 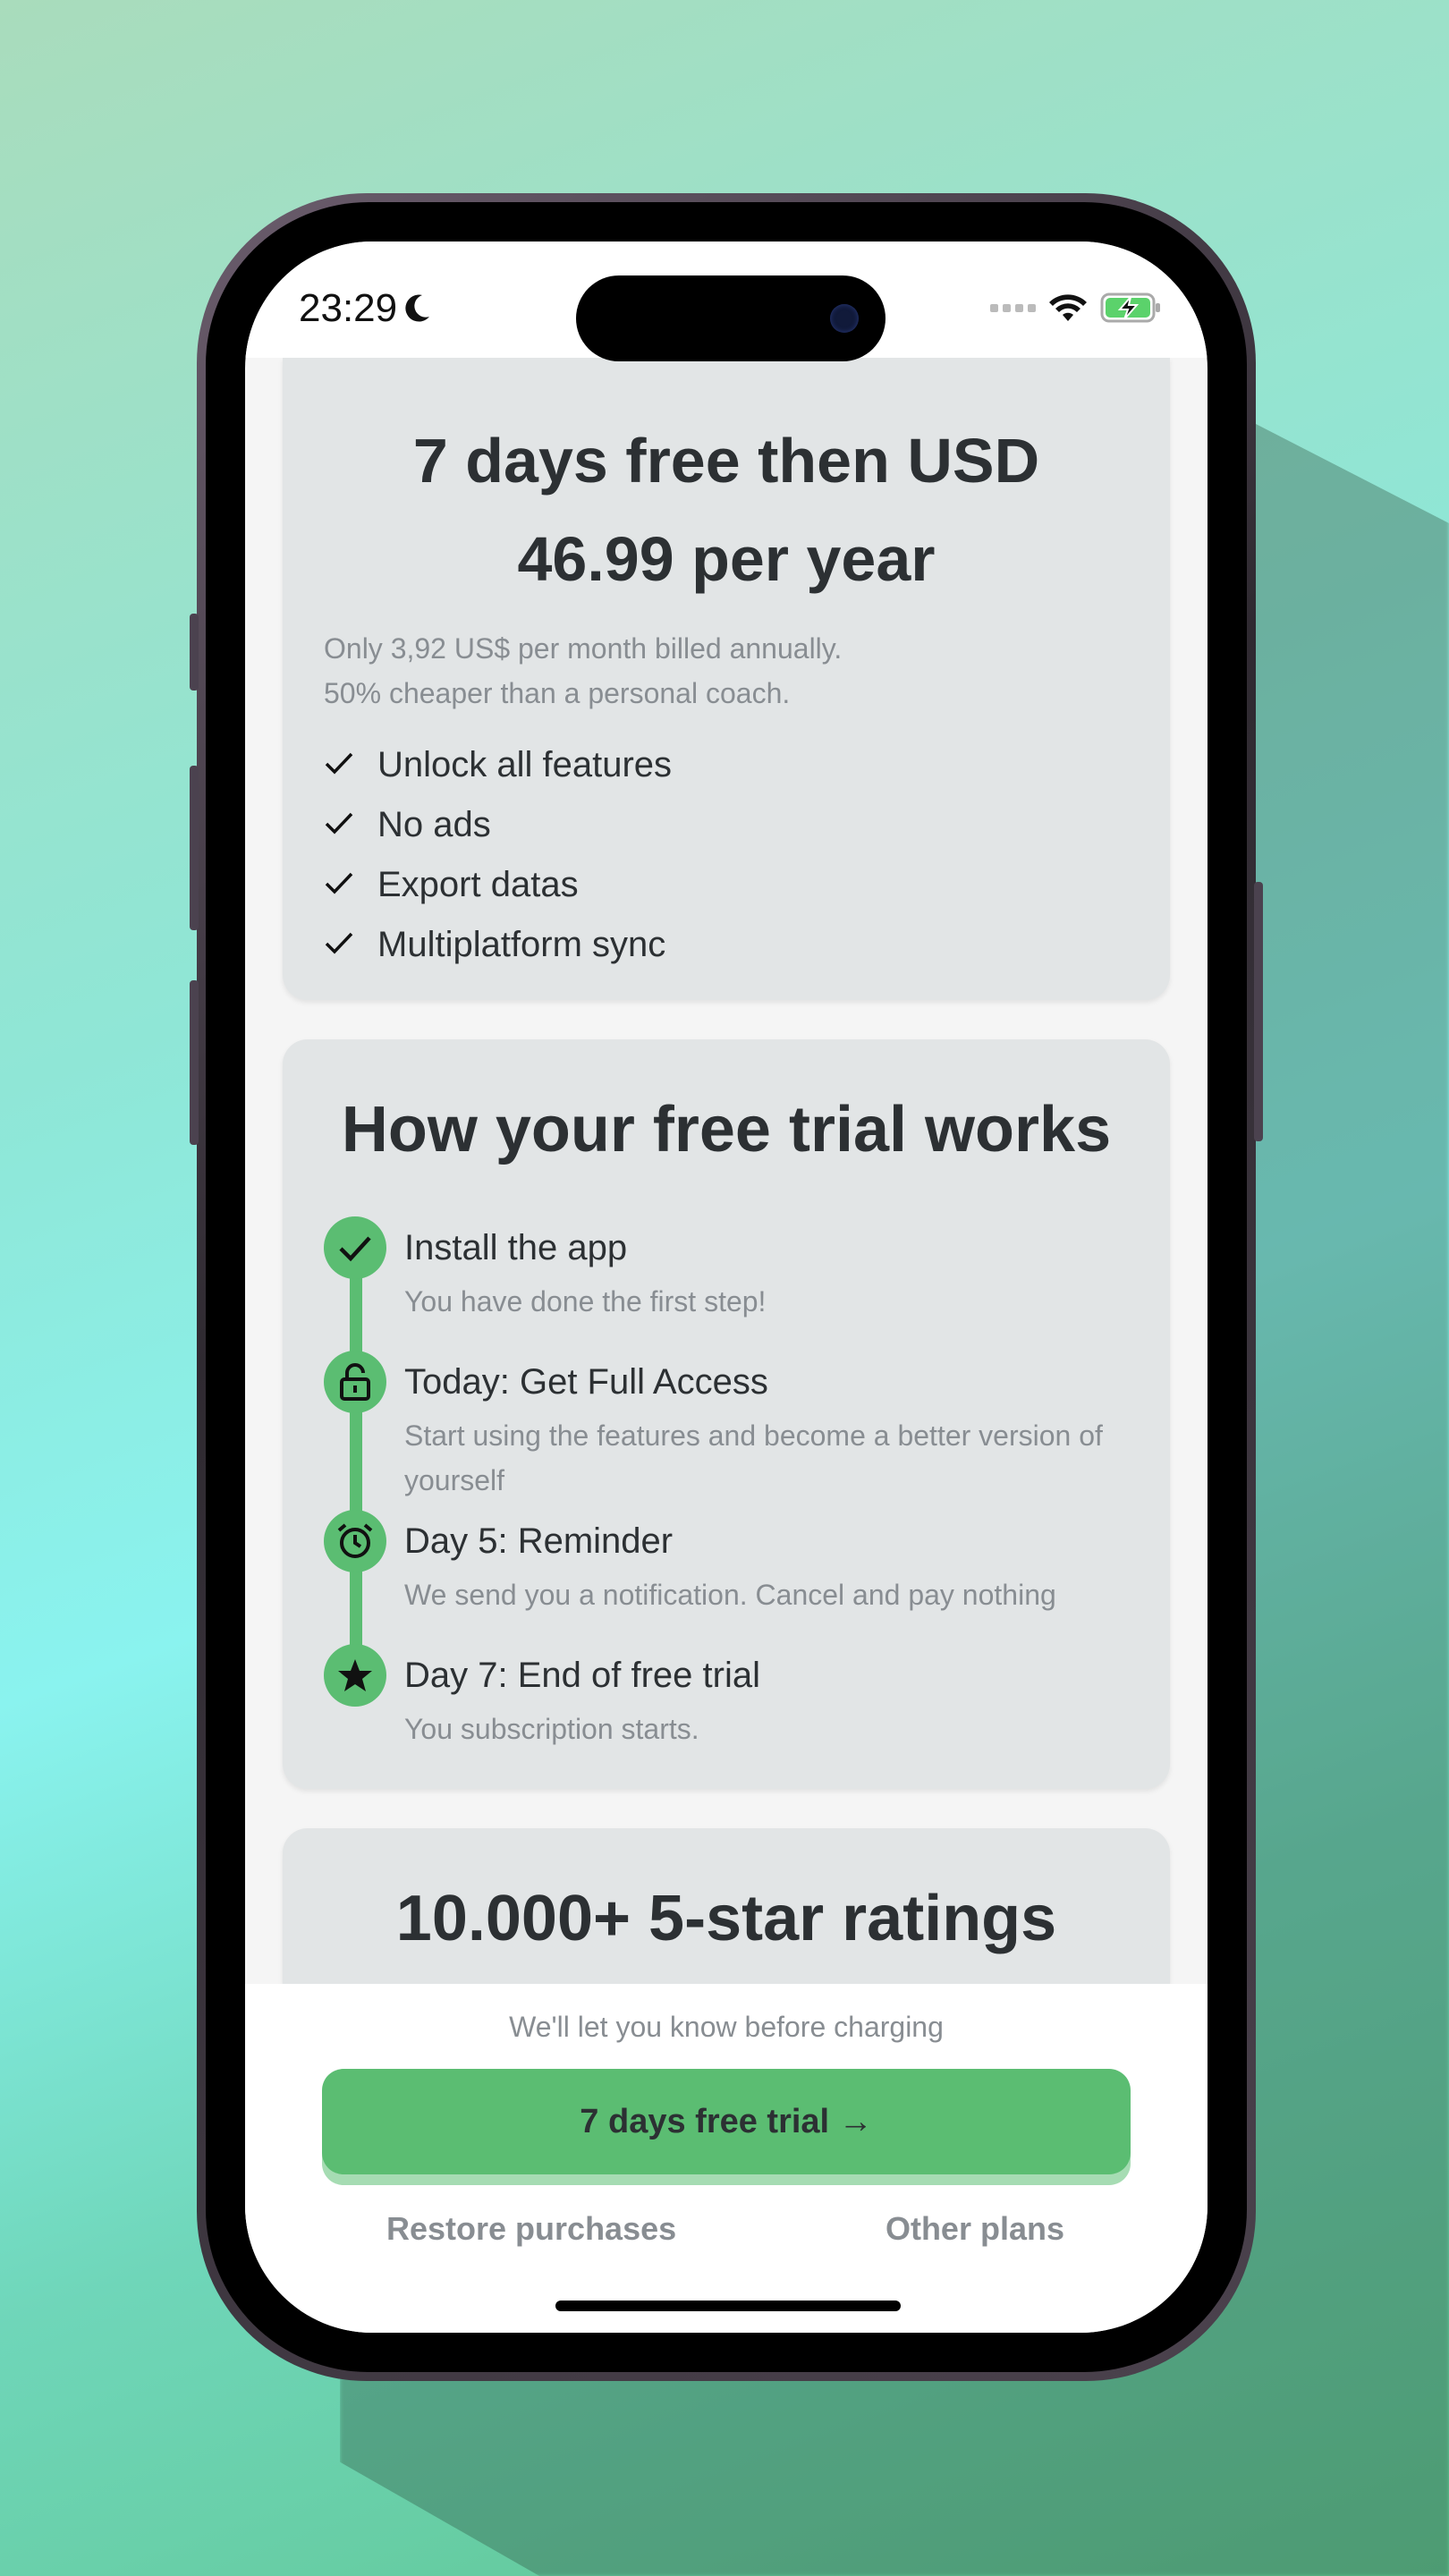 I want to click on ratings-heading: 10.000+ 5-star ratings, so click(x=726, y=1918).